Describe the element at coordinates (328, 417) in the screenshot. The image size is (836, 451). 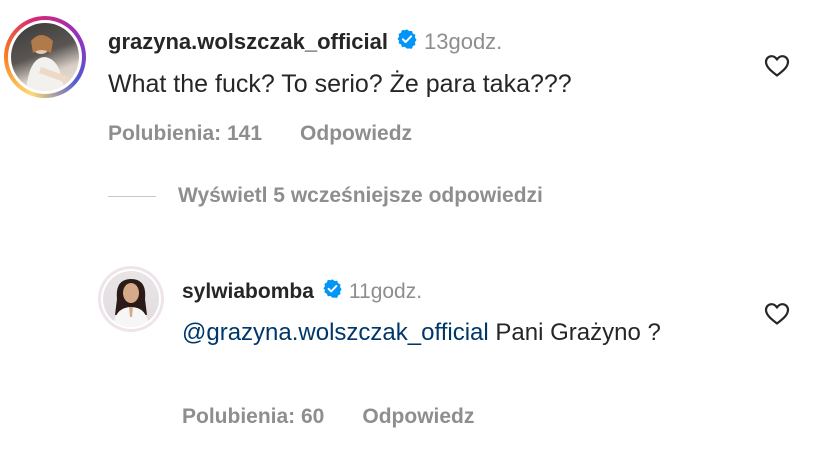
I see `comment-actions: Polubienia: 60 Odpowiedz` at that location.